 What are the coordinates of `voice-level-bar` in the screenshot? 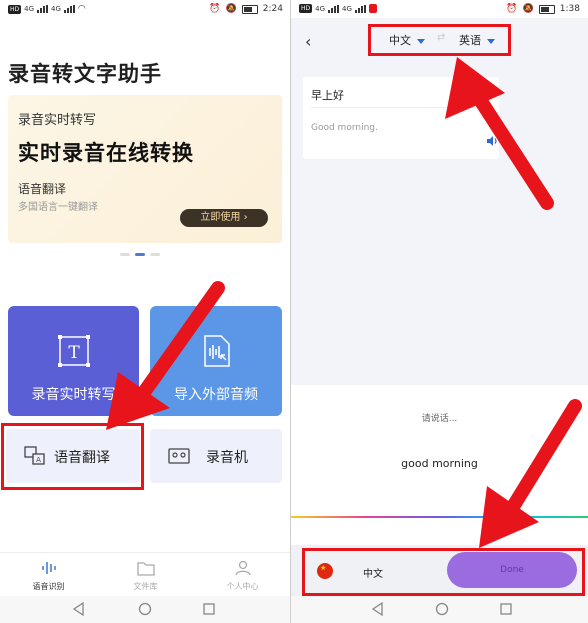 It's located at (439, 517).